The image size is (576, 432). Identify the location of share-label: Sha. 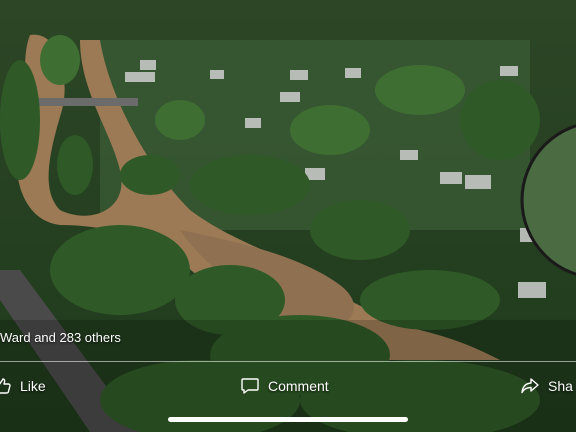
(560, 386).